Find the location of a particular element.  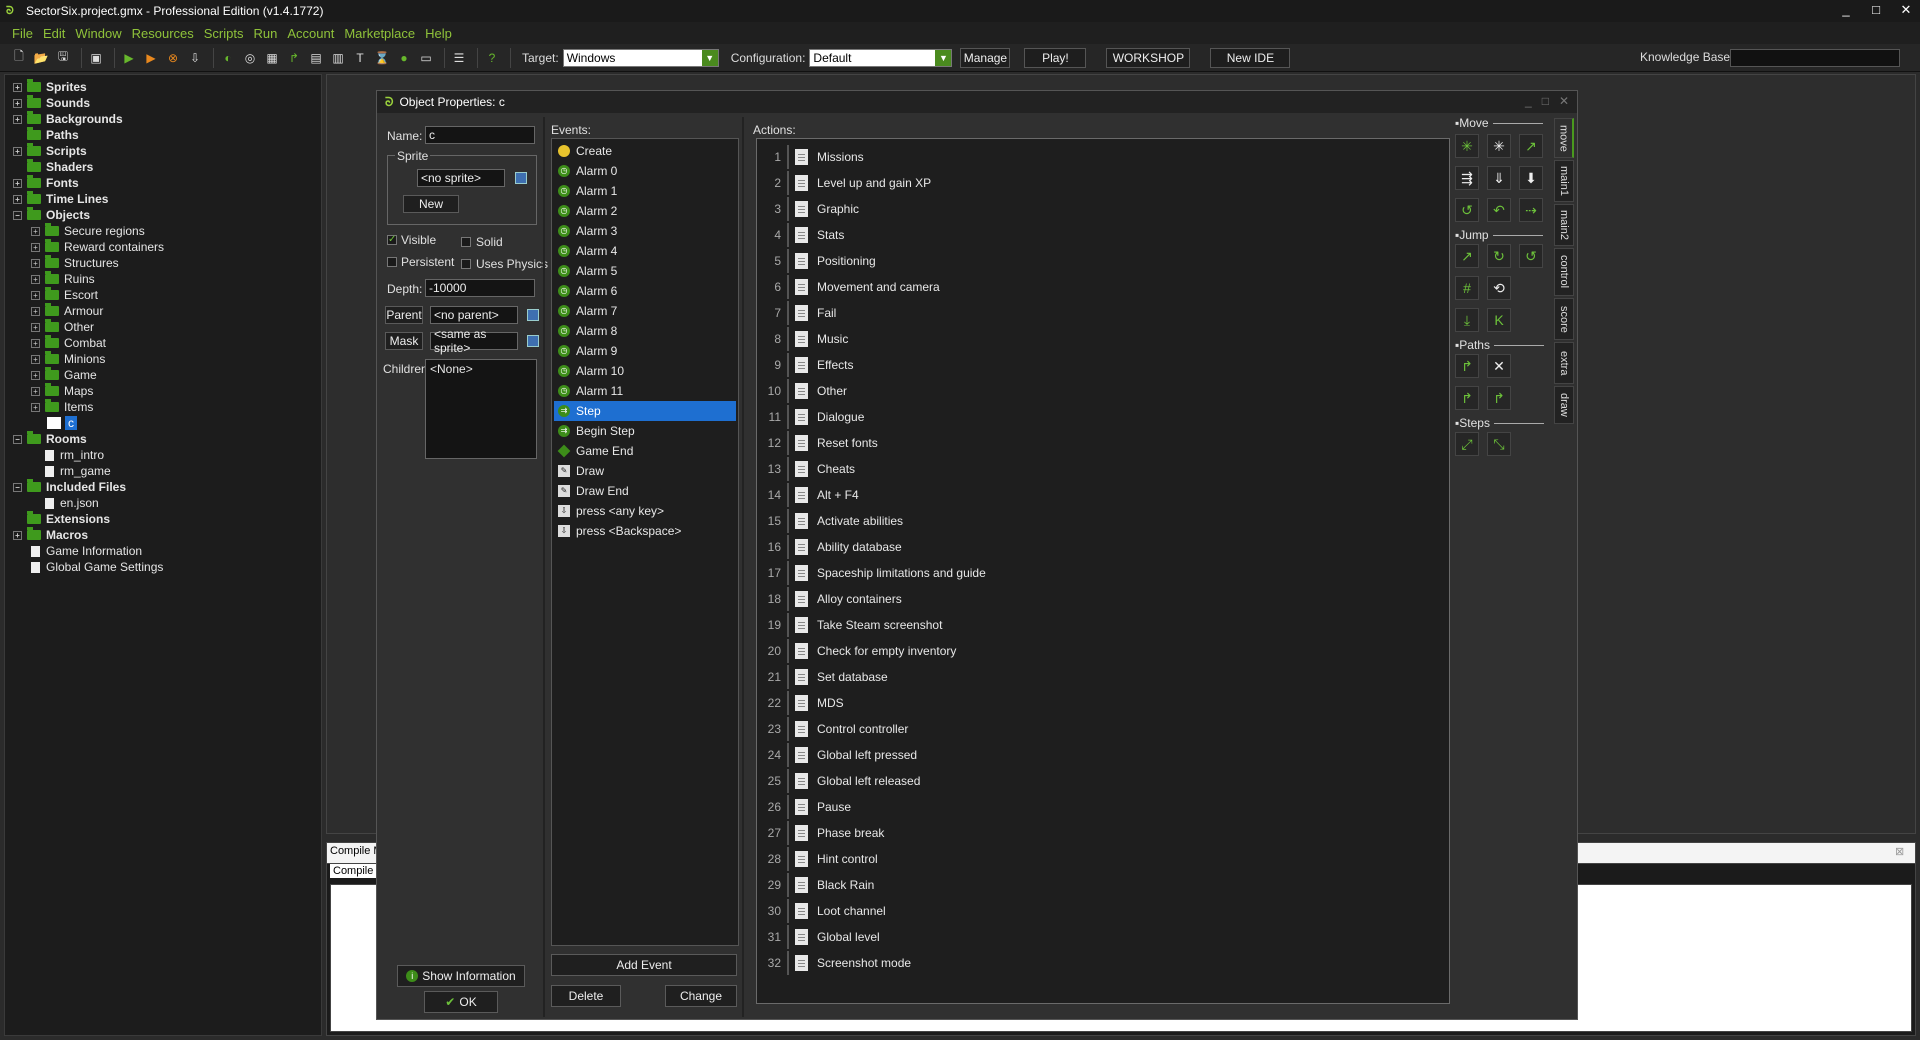

config-select: Default ▼ is located at coordinates (881, 57).